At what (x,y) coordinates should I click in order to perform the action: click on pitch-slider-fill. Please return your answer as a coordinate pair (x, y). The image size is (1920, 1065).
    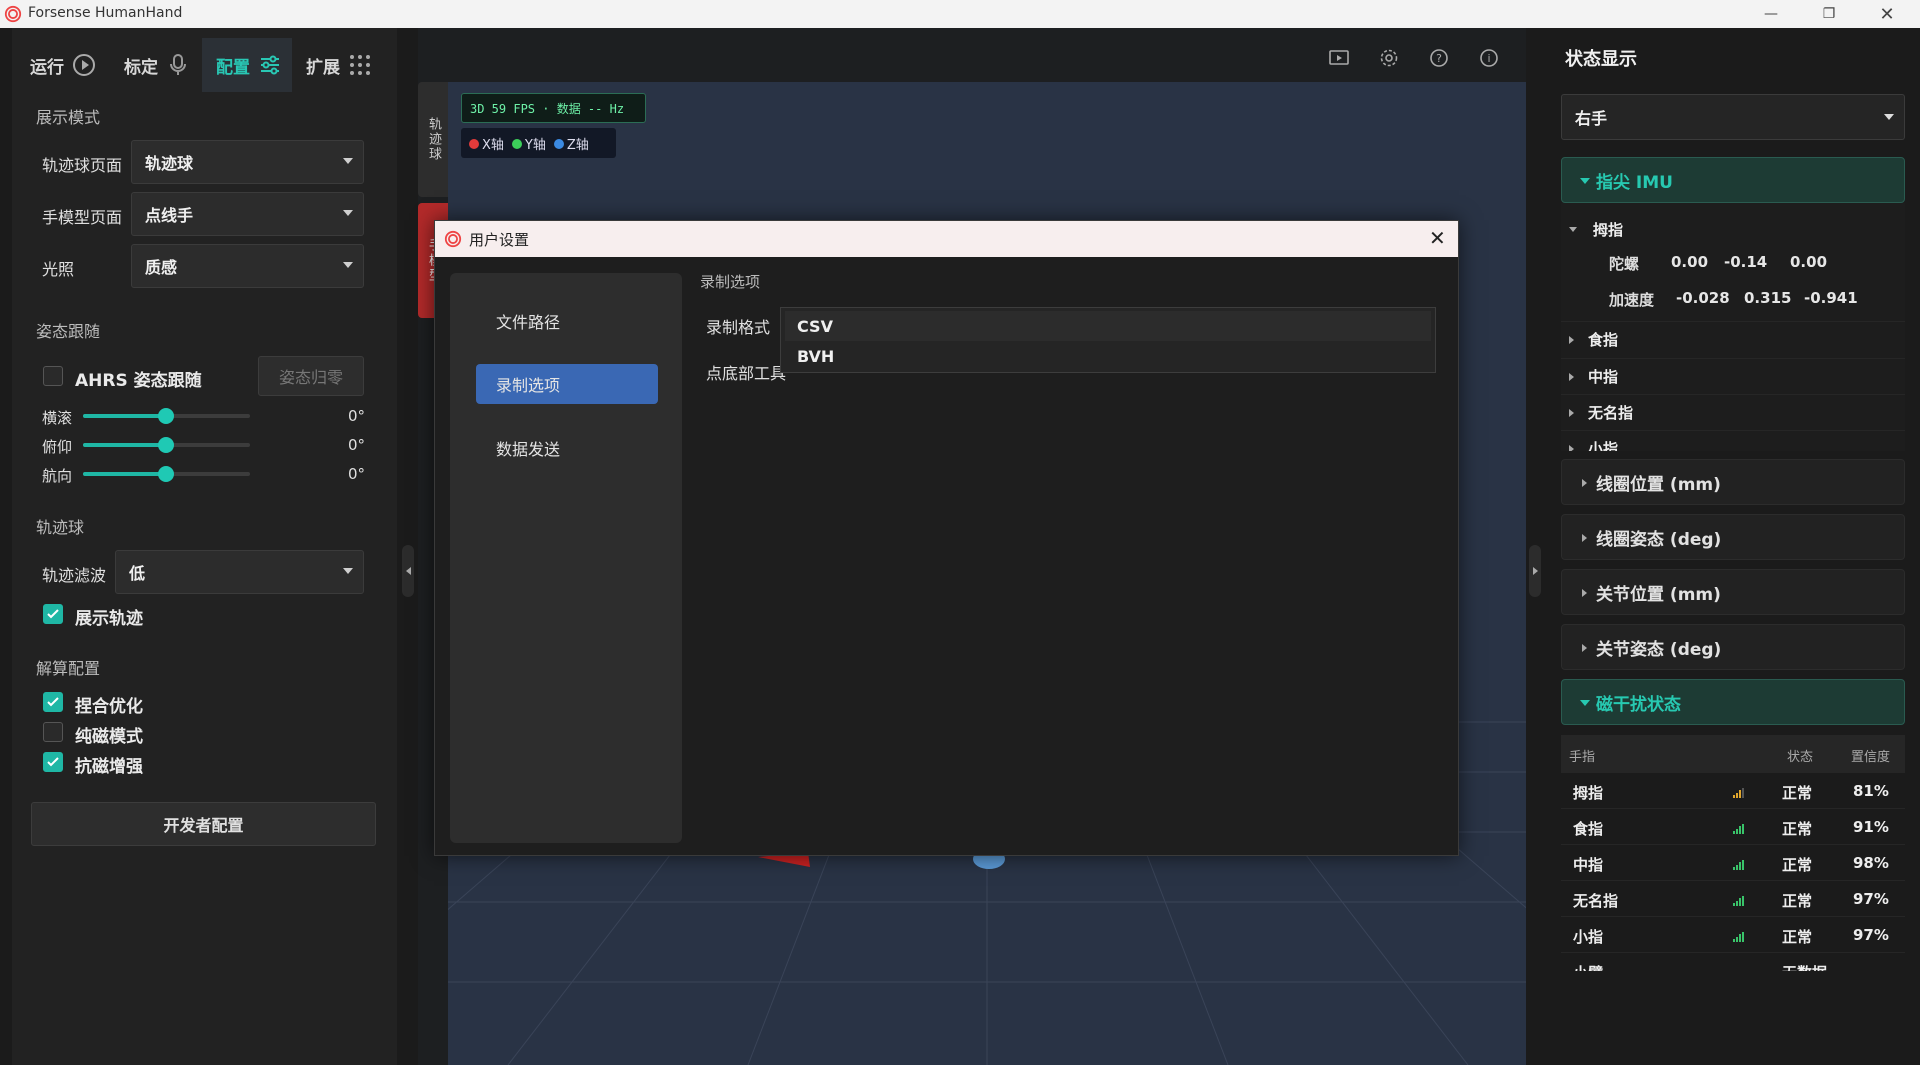
    Looking at the image, I should click on (124, 445).